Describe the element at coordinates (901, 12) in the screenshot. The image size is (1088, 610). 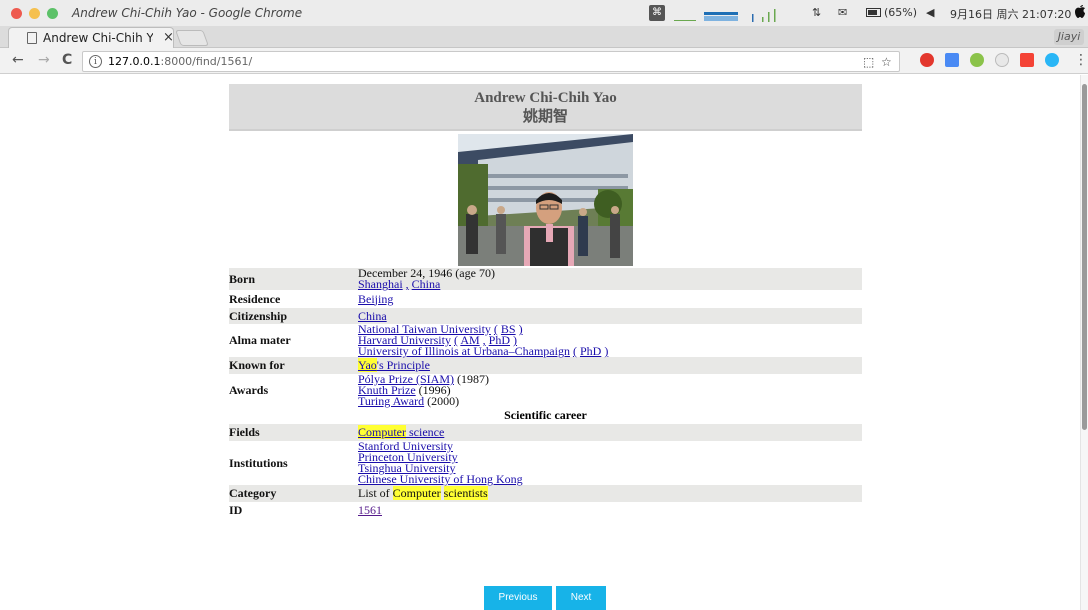
I see `battery-percent: (65%)` at that location.